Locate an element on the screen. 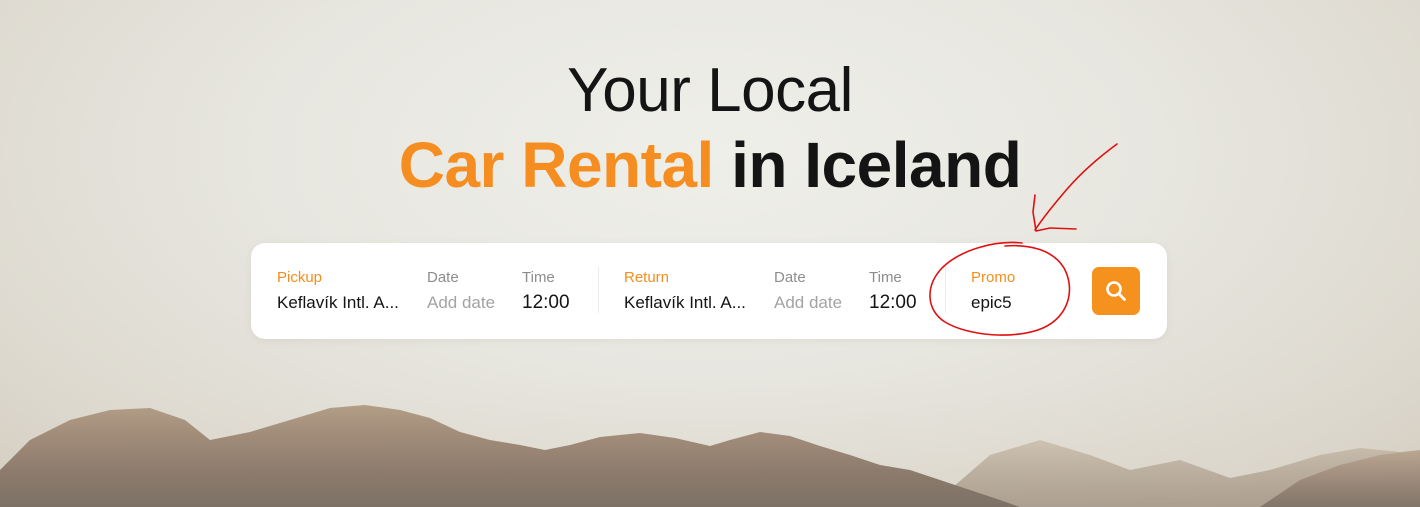 Image resolution: width=1420 pixels, height=507 pixels. pickup-date-label: Date is located at coordinates (443, 277).